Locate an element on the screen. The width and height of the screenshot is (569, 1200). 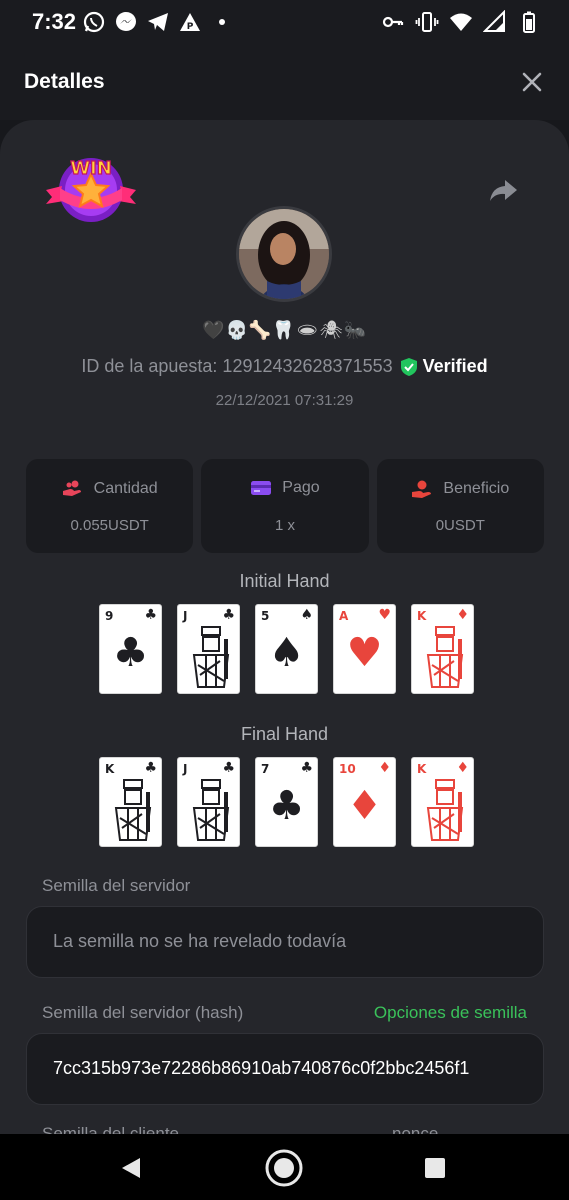
dot-icon is located at coordinates (222, 22).